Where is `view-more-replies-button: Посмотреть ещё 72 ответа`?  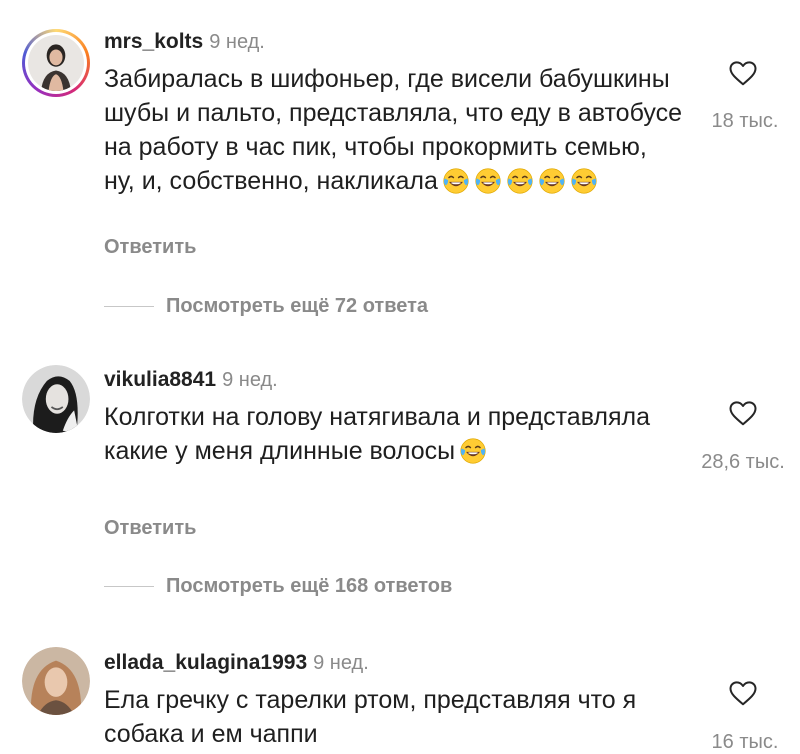 view-more-replies-button: Посмотреть ещё 72 ответа is located at coordinates (266, 306).